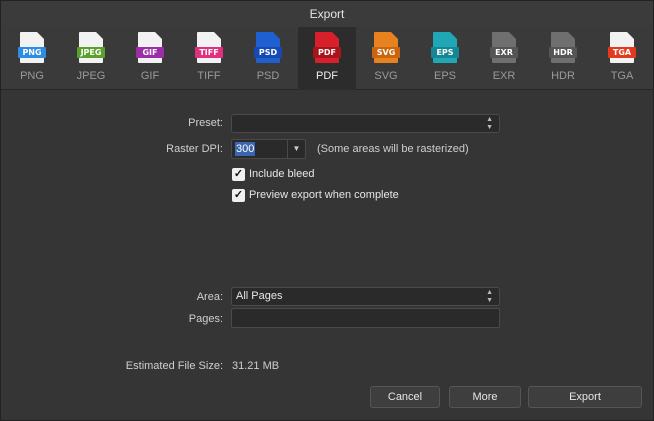 This screenshot has width=654, height=421. Describe the element at coordinates (245, 149) in the screenshot. I see `raster-dpi-value: 300` at that location.